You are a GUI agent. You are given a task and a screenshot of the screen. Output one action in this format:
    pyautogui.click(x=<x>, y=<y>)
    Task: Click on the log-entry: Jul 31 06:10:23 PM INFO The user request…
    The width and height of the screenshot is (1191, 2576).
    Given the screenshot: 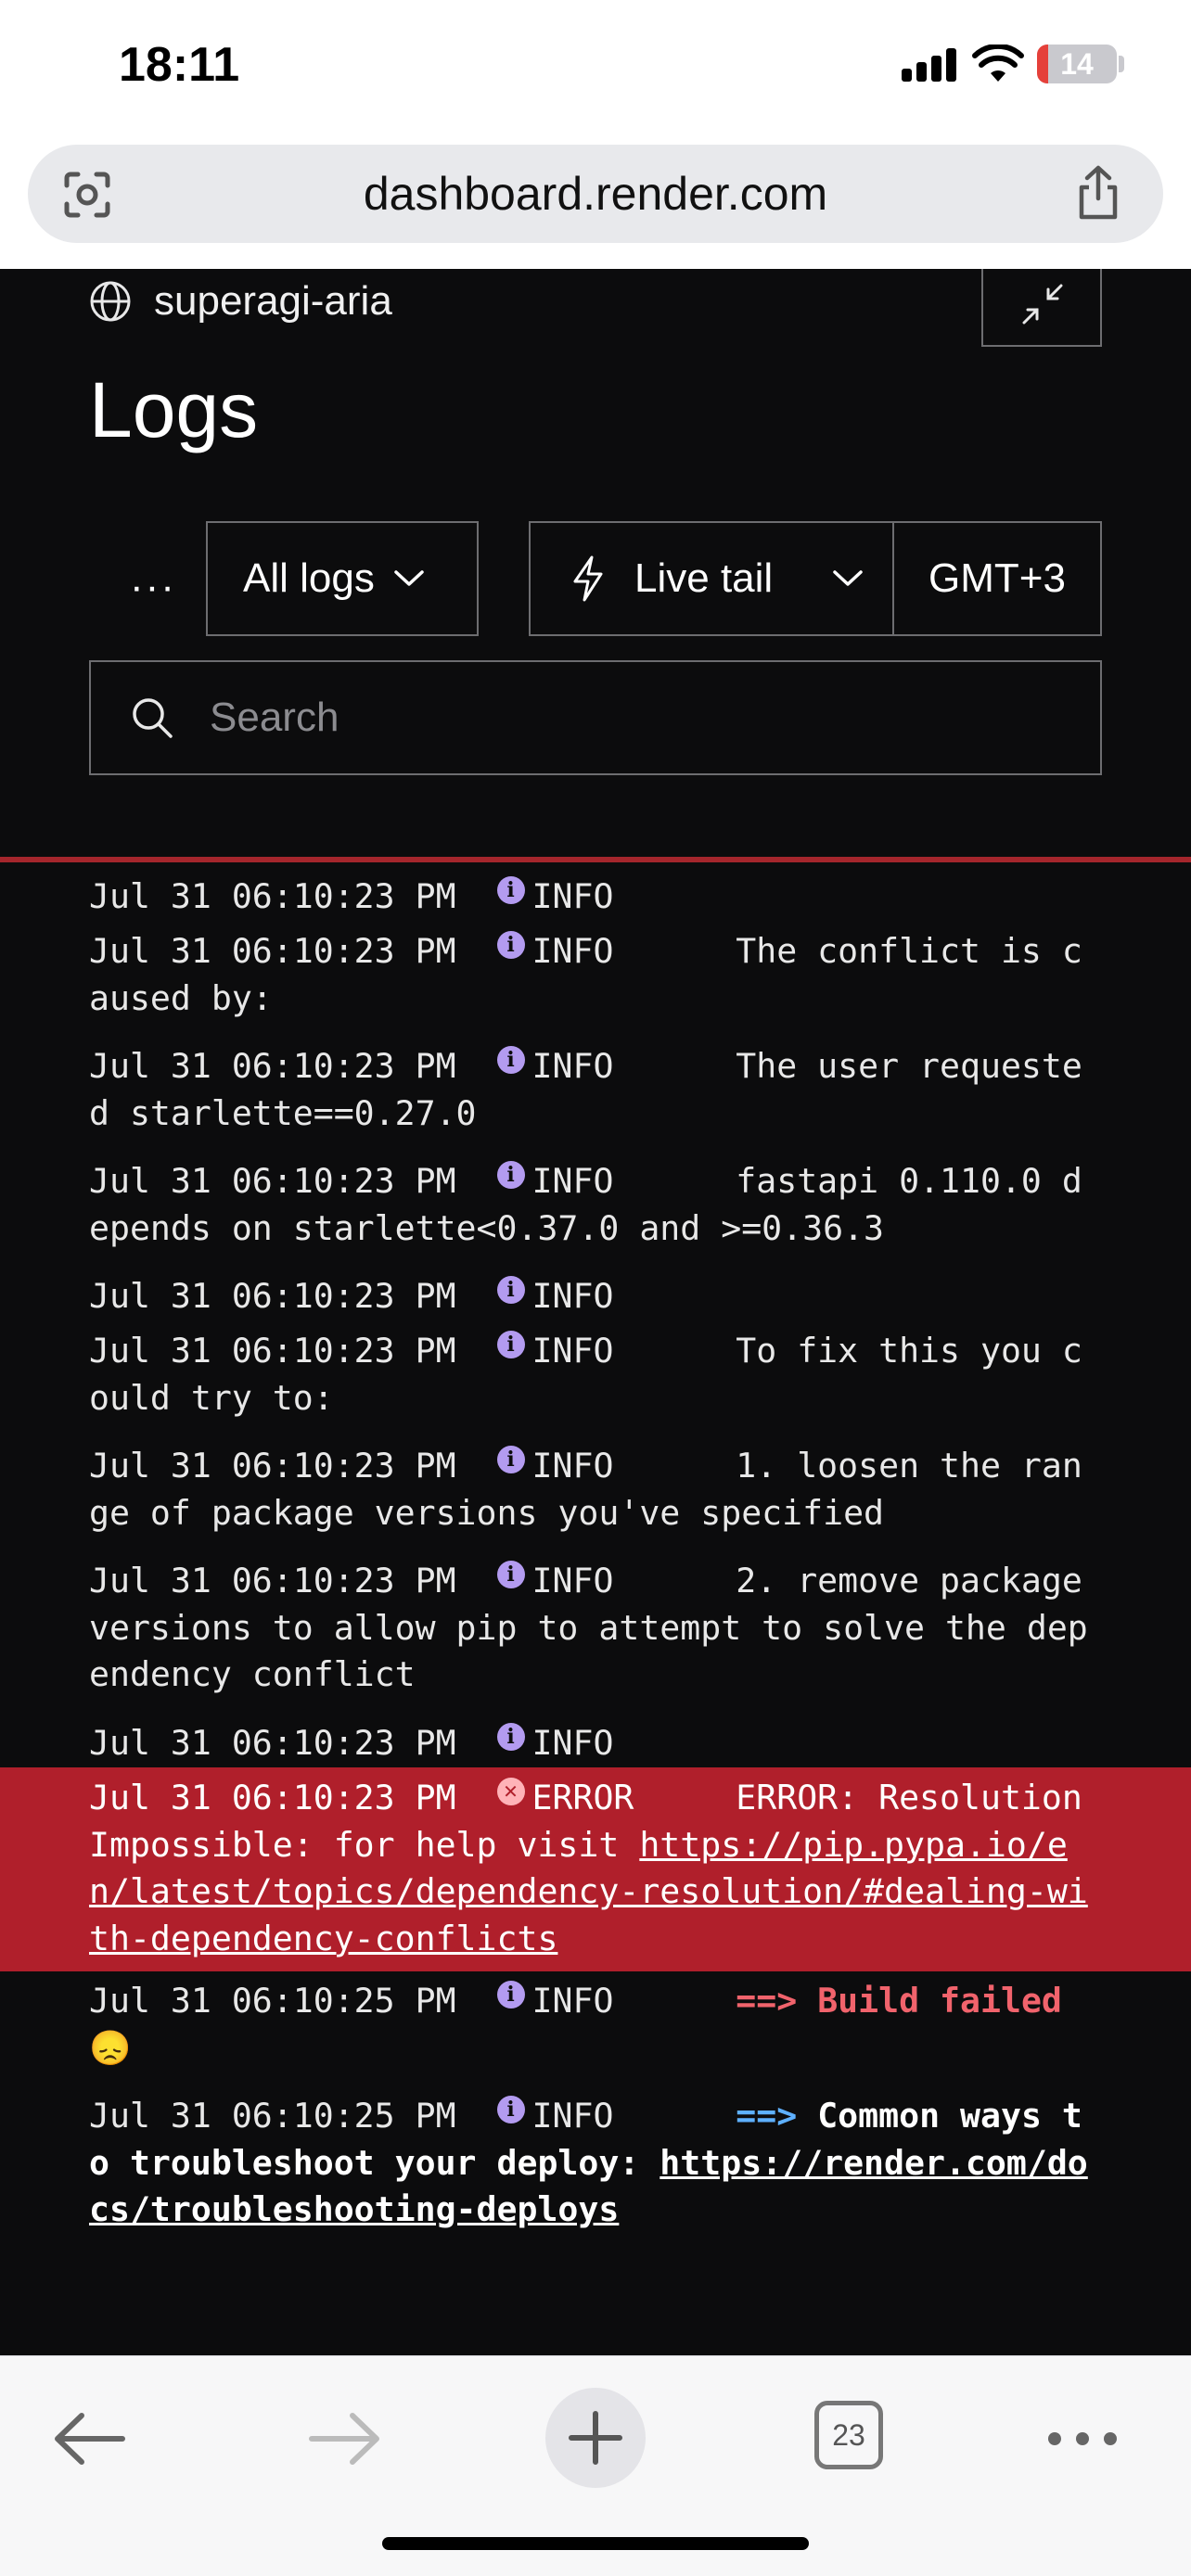 What is the action you would take?
    pyautogui.click(x=595, y=1090)
    